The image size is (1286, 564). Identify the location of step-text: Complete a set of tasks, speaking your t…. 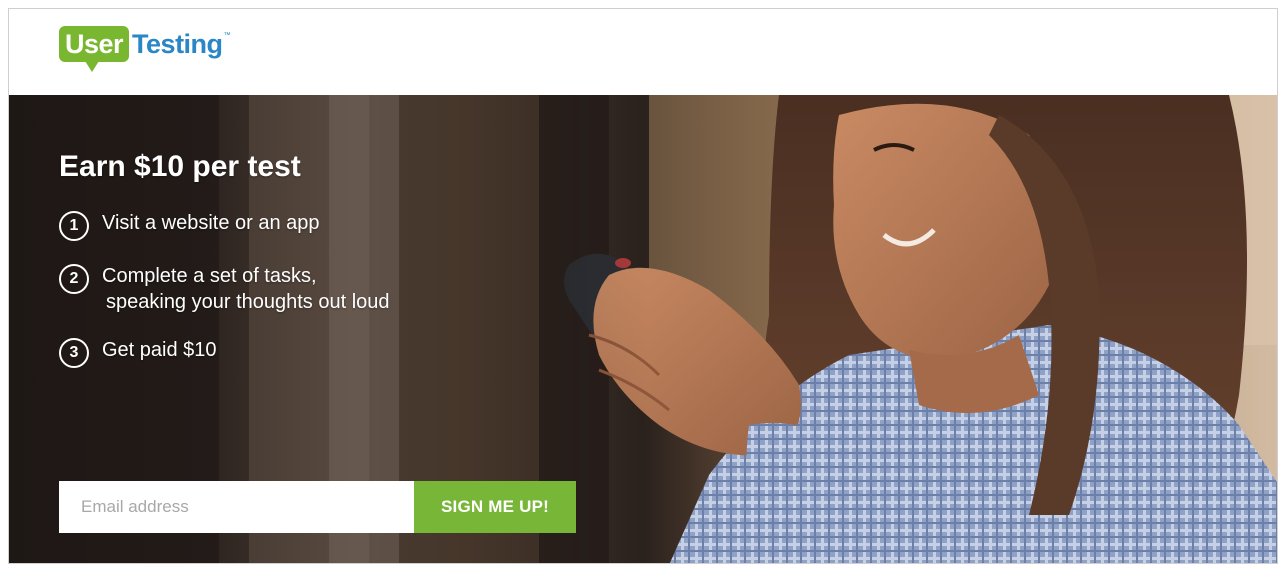
(246, 289).